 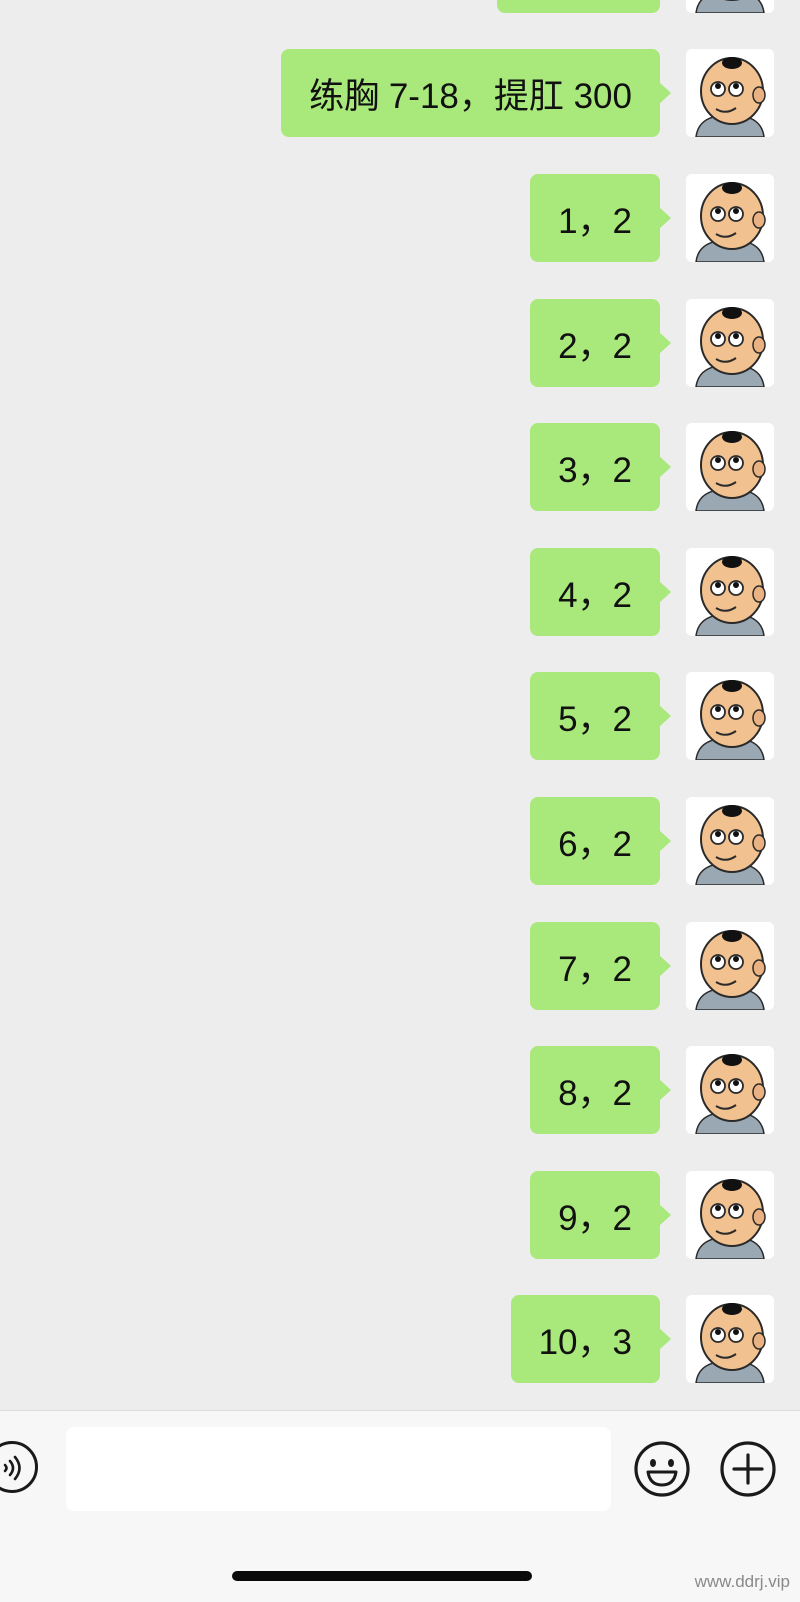 I want to click on home-indicator, so click(x=382, y=1576).